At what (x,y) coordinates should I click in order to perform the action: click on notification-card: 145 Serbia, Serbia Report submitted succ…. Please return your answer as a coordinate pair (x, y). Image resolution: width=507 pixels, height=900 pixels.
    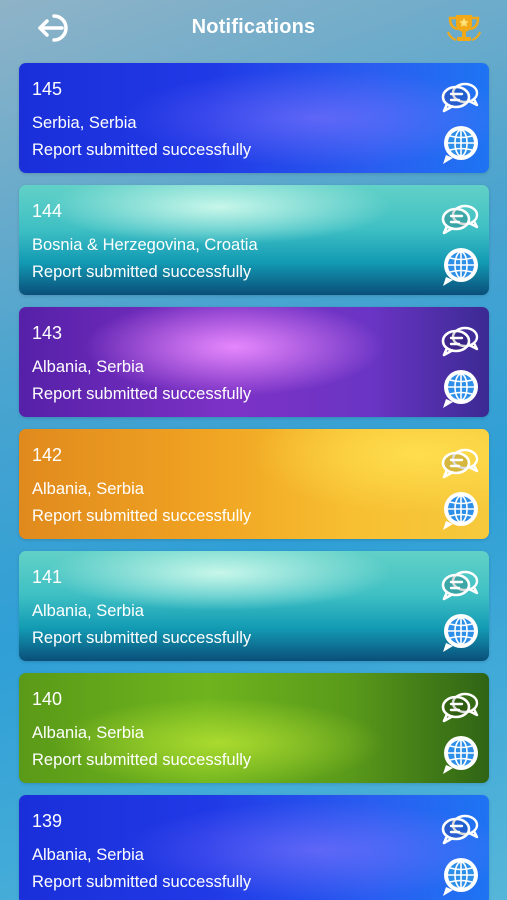
    Looking at the image, I should click on (254, 118).